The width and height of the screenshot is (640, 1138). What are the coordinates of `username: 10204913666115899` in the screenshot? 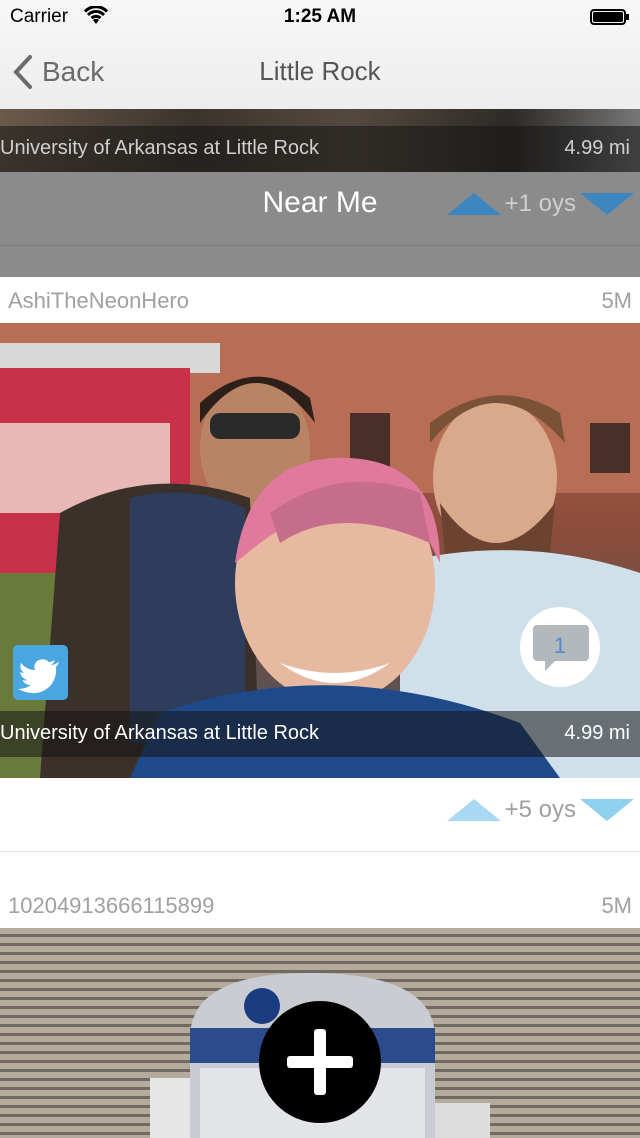 It's located at (111, 906).